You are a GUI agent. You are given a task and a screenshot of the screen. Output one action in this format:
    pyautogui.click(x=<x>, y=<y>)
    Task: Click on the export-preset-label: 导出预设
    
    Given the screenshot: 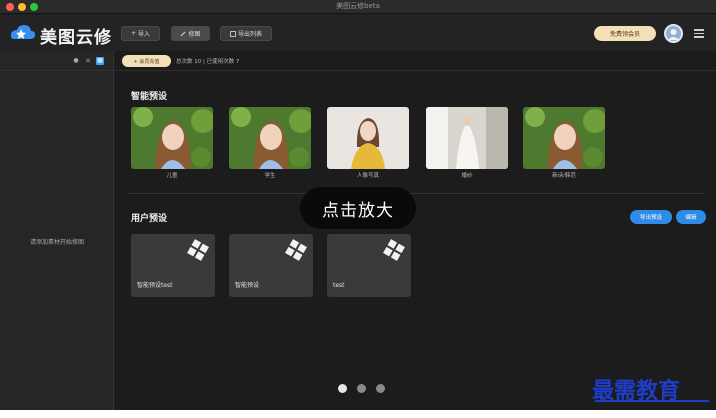 What is the action you would take?
    pyautogui.click(x=650, y=218)
    